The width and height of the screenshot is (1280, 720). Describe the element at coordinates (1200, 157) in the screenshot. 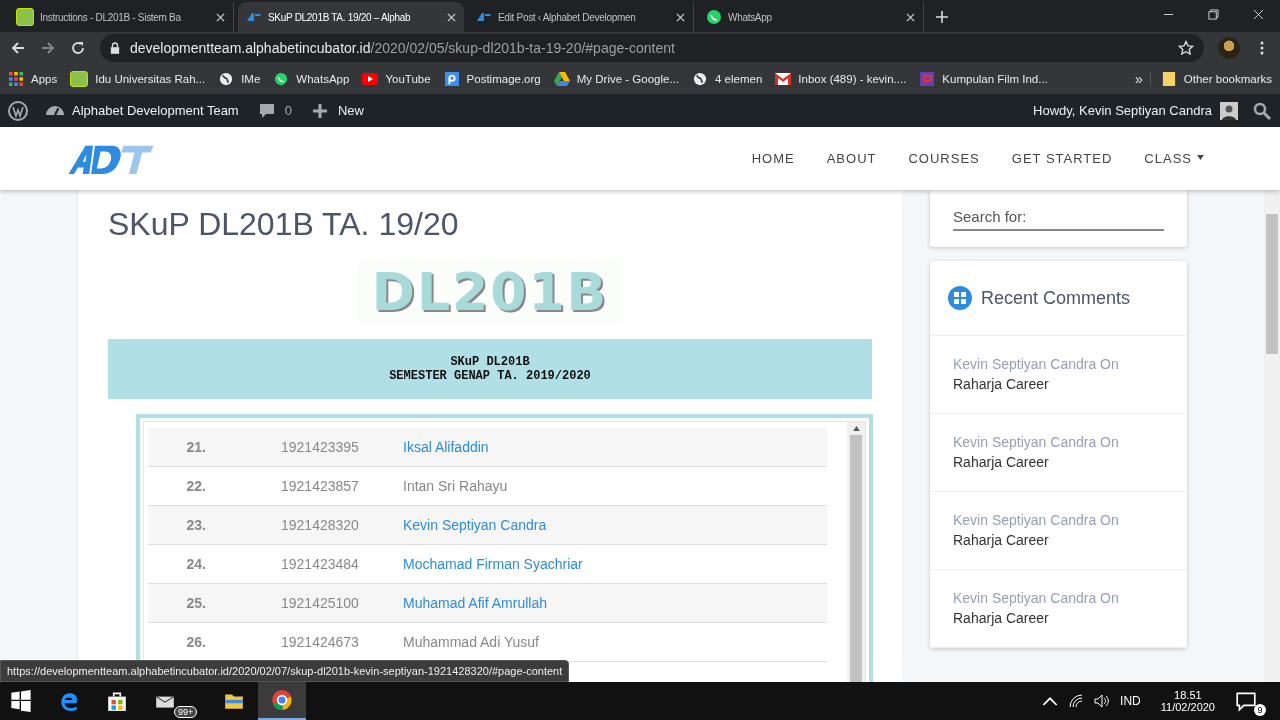

I see `caret-icon` at that location.